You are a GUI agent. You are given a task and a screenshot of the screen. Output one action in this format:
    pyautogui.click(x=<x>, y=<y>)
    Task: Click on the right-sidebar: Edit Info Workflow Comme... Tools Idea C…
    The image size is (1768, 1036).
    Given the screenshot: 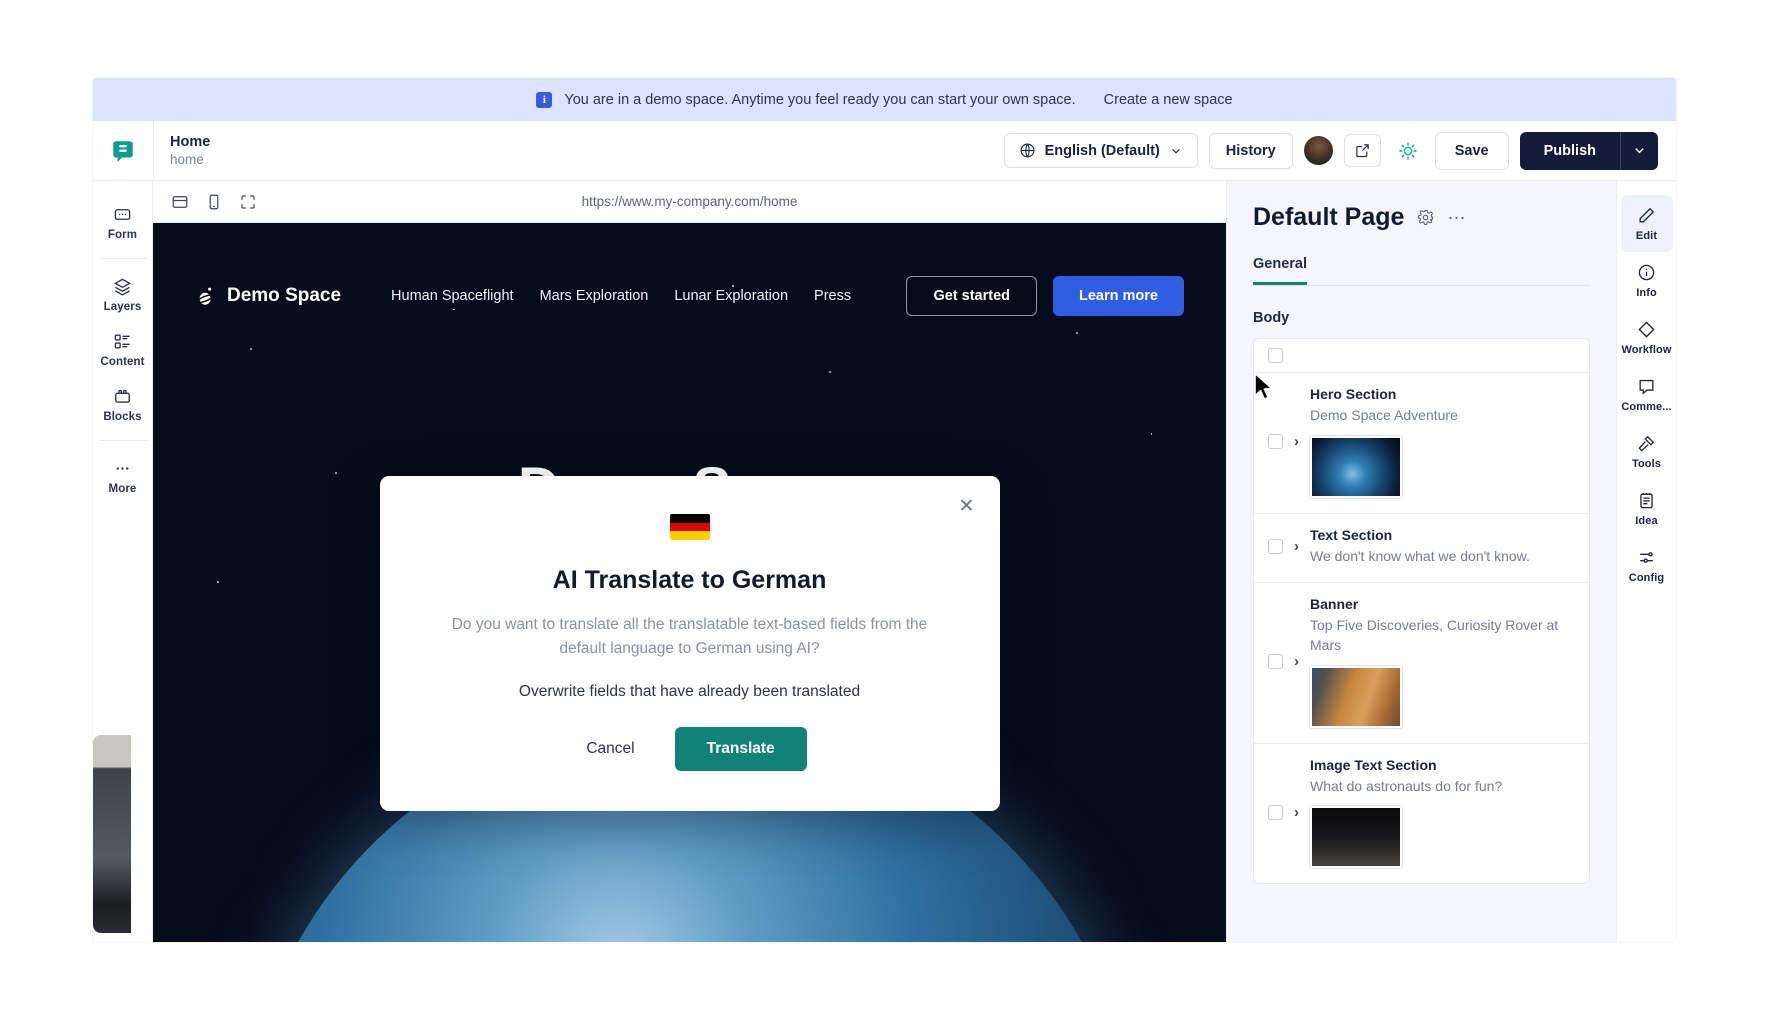 What is the action you would take?
    pyautogui.click(x=1646, y=561)
    